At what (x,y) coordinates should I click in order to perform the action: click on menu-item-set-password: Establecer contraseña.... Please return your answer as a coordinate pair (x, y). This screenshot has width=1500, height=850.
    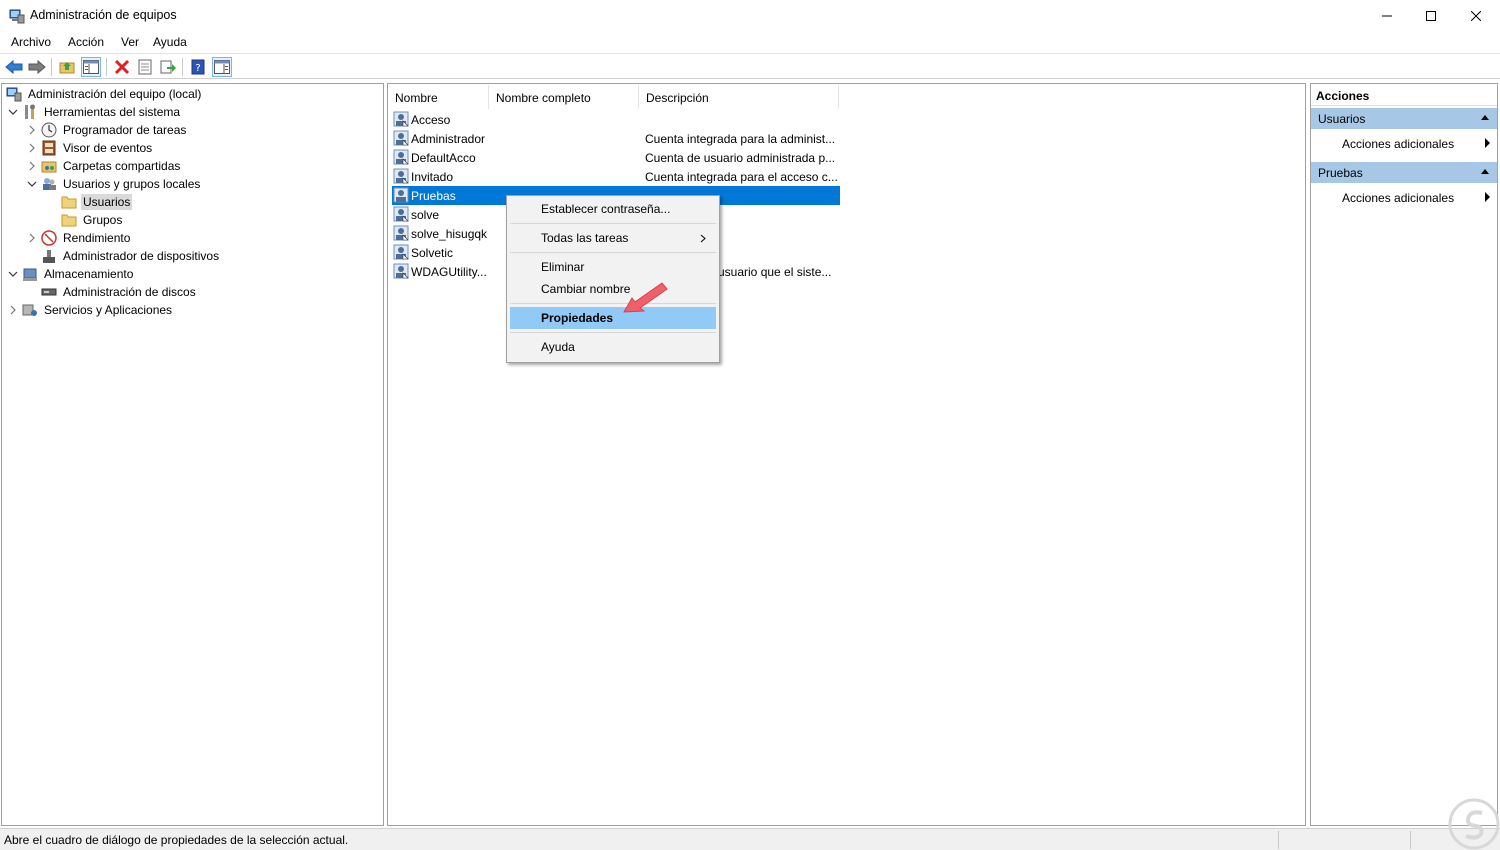
    Looking at the image, I should click on (613, 209).